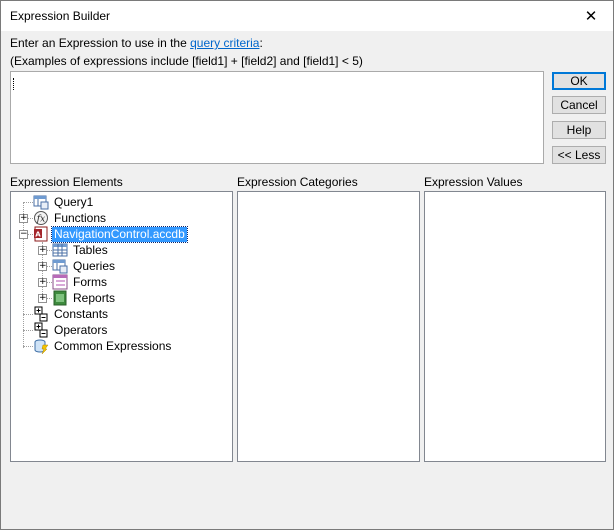 This screenshot has width=614, height=530. Describe the element at coordinates (66, 182) in the screenshot. I see `expression-elements-label: Expression Elements` at that location.